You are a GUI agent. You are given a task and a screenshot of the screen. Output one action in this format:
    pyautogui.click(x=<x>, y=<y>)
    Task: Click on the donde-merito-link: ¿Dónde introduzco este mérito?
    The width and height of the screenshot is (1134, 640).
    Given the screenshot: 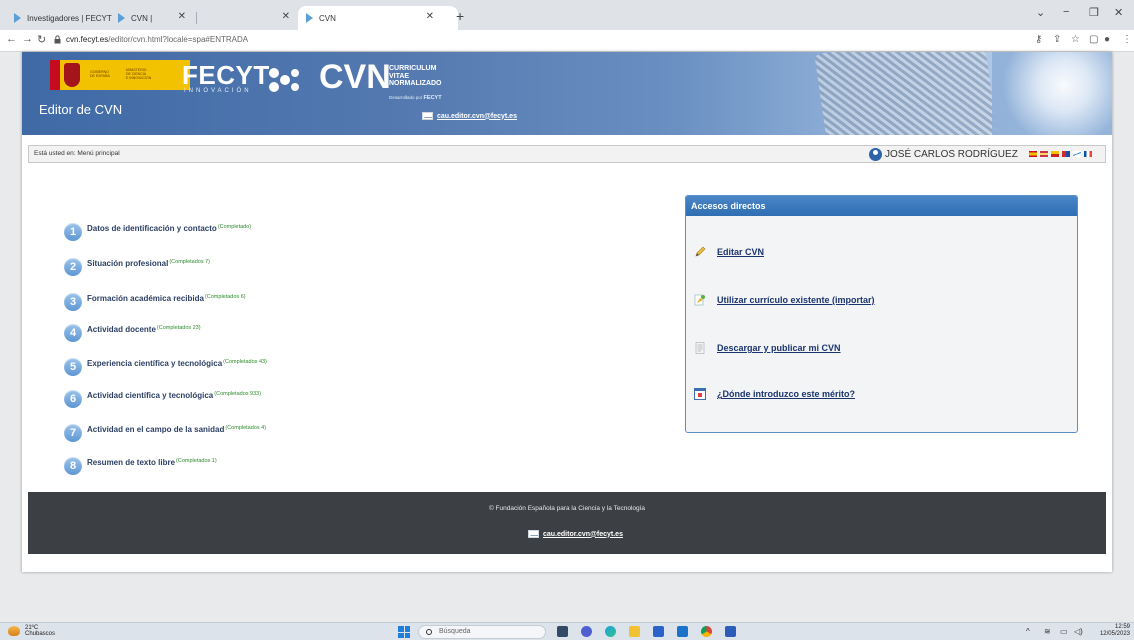 What is the action you would take?
    pyautogui.click(x=774, y=394)
    